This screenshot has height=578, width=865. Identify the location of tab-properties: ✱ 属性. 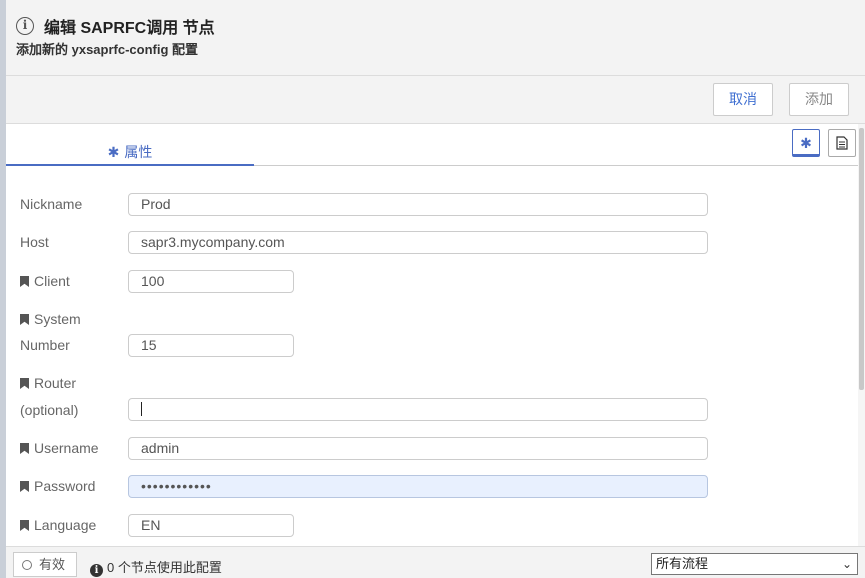
(130, 145).